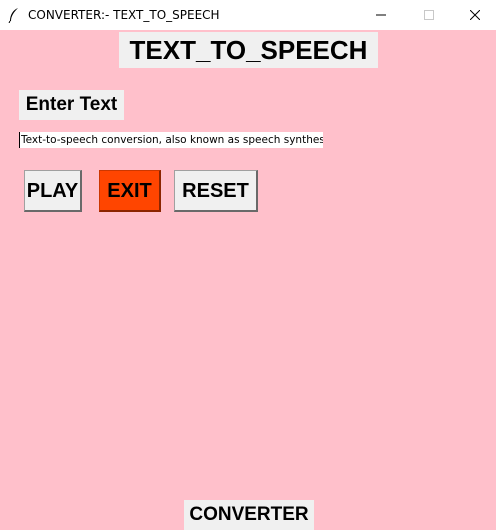 The width and height of the screenshot is (496, 530). What do you see at coordinates (130, 191) in the screenshot?
I see `exit-button: EXIT` at bounding box center [130, 191].